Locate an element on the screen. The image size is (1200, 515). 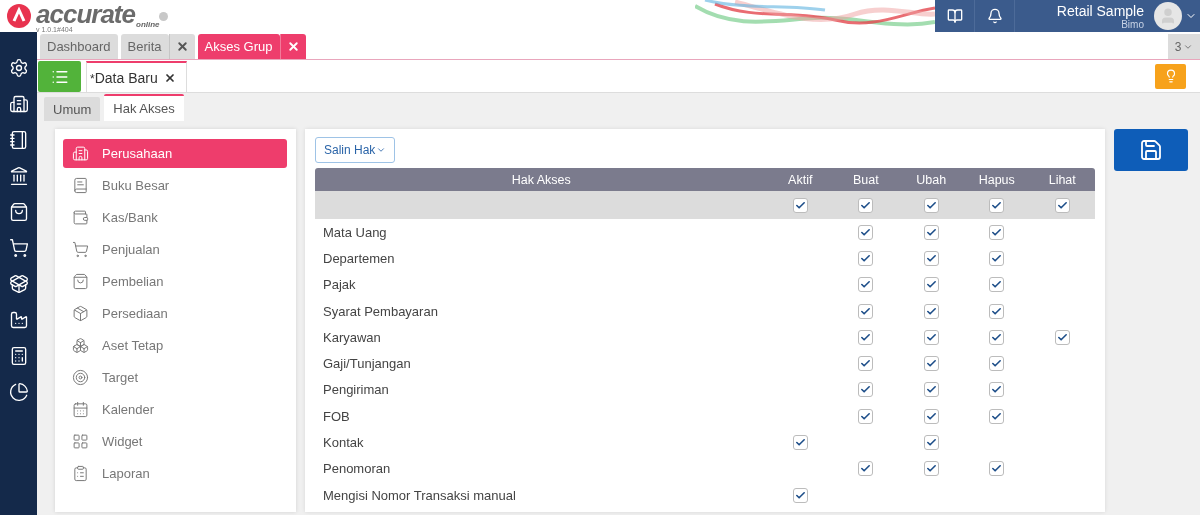
column-header: Buat is located at coordinates (865, 180).